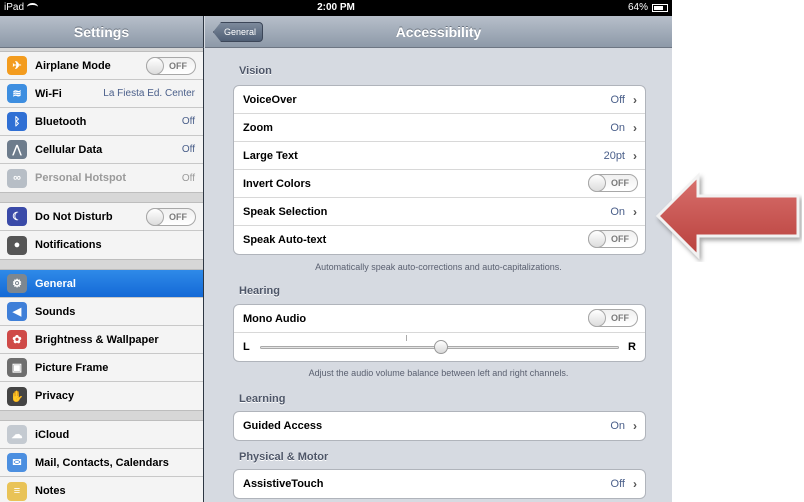  Describe the element at coordinates (61, 121) in the screenshot. I see `sidebar-item-label: Bluetooth` at that location.